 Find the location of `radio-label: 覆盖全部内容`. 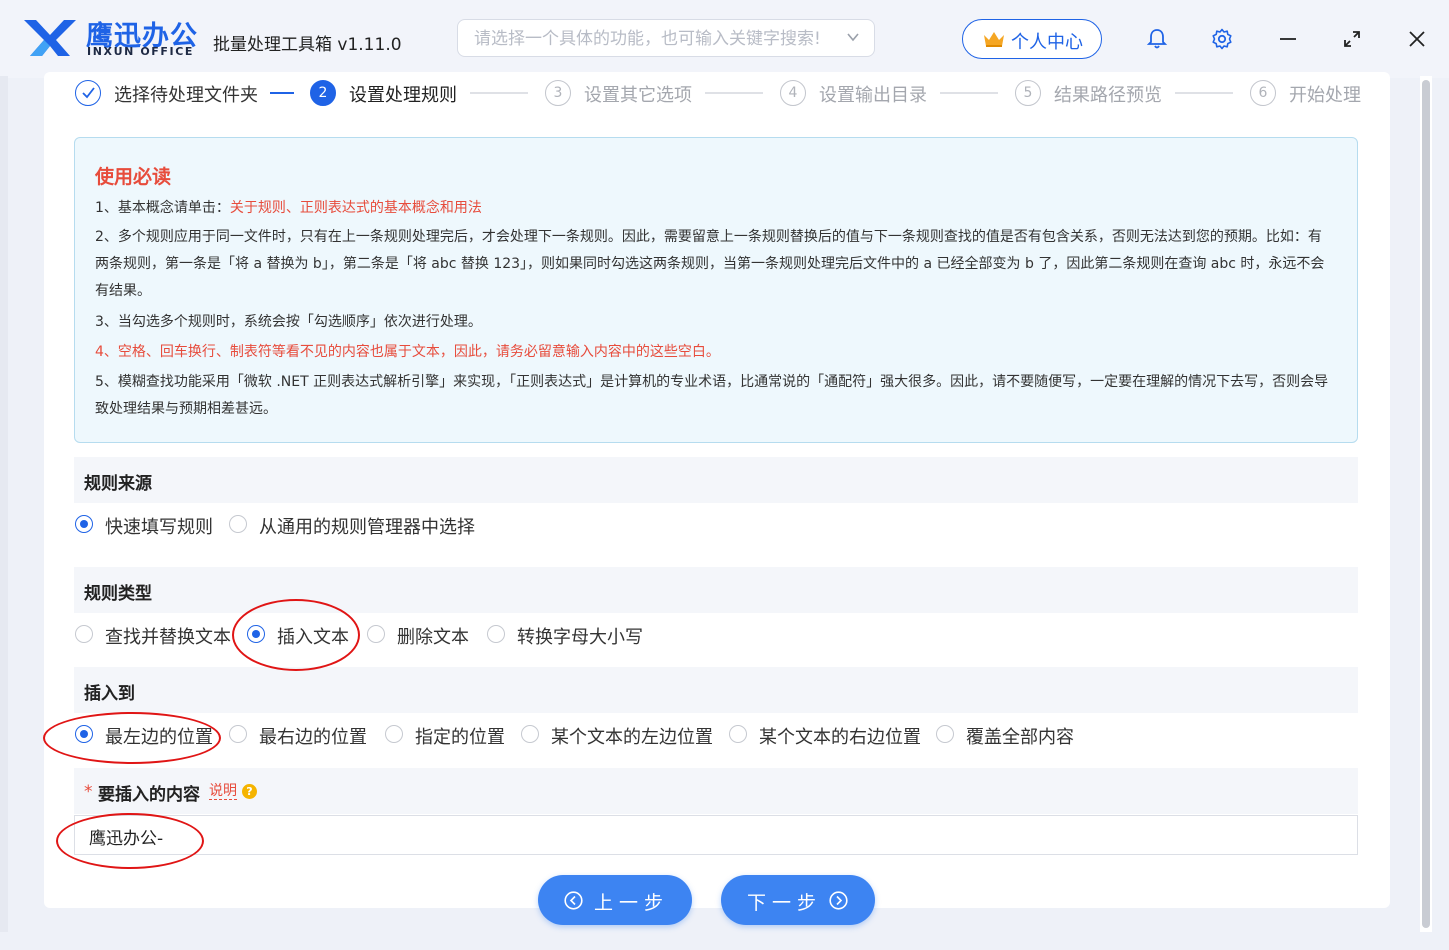

radio-label: 覆盖全部内容 is located at coordinates (1020, 737).